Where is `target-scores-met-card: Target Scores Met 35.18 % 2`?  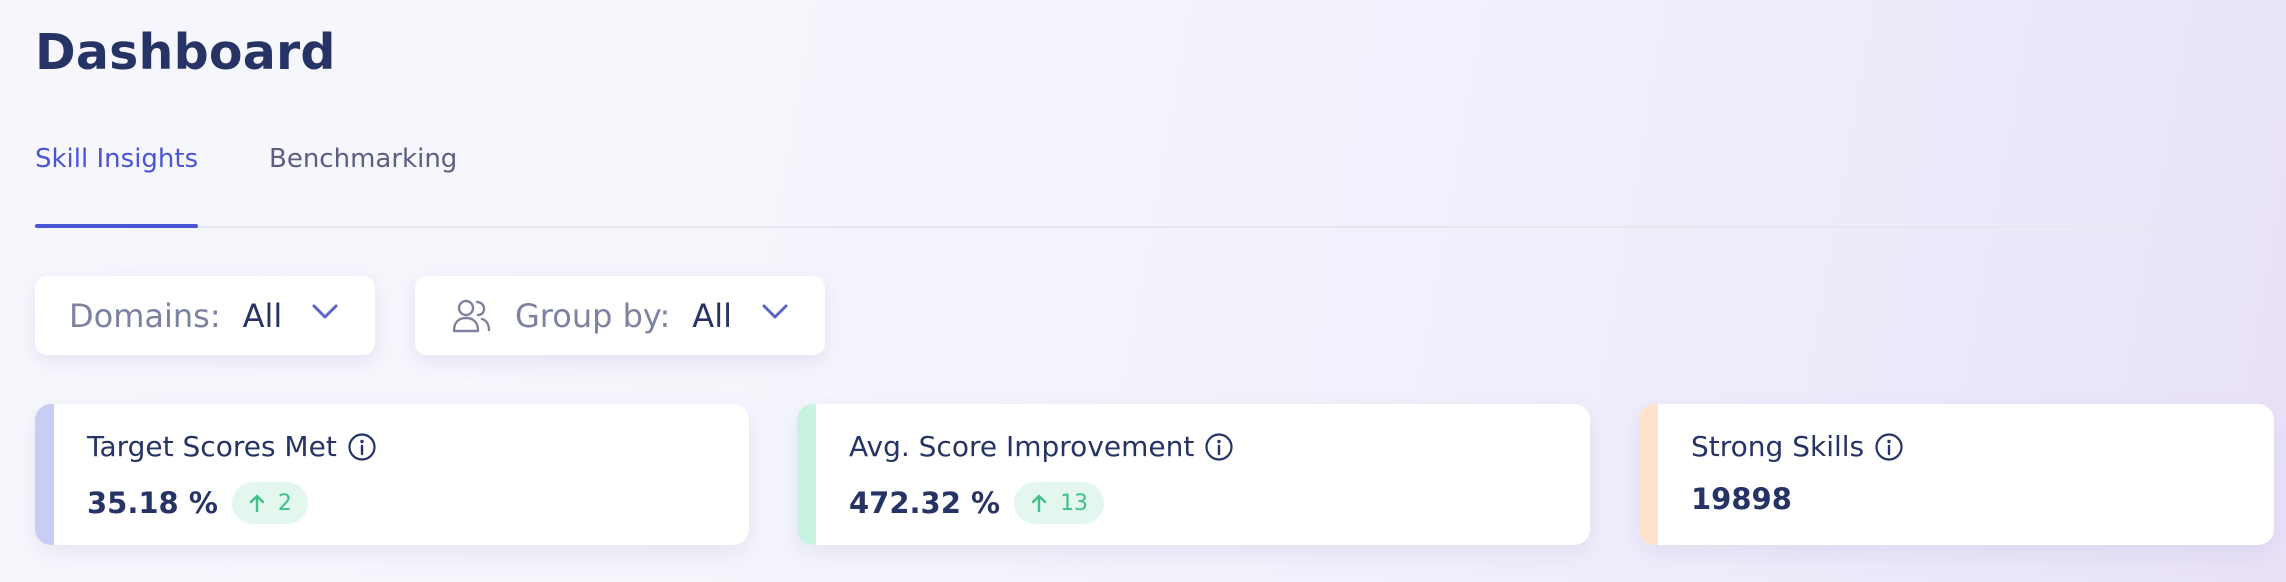 target-scores-met-card: Target Scores Met 35.18 % 2 is located at coordinates (392, 474).